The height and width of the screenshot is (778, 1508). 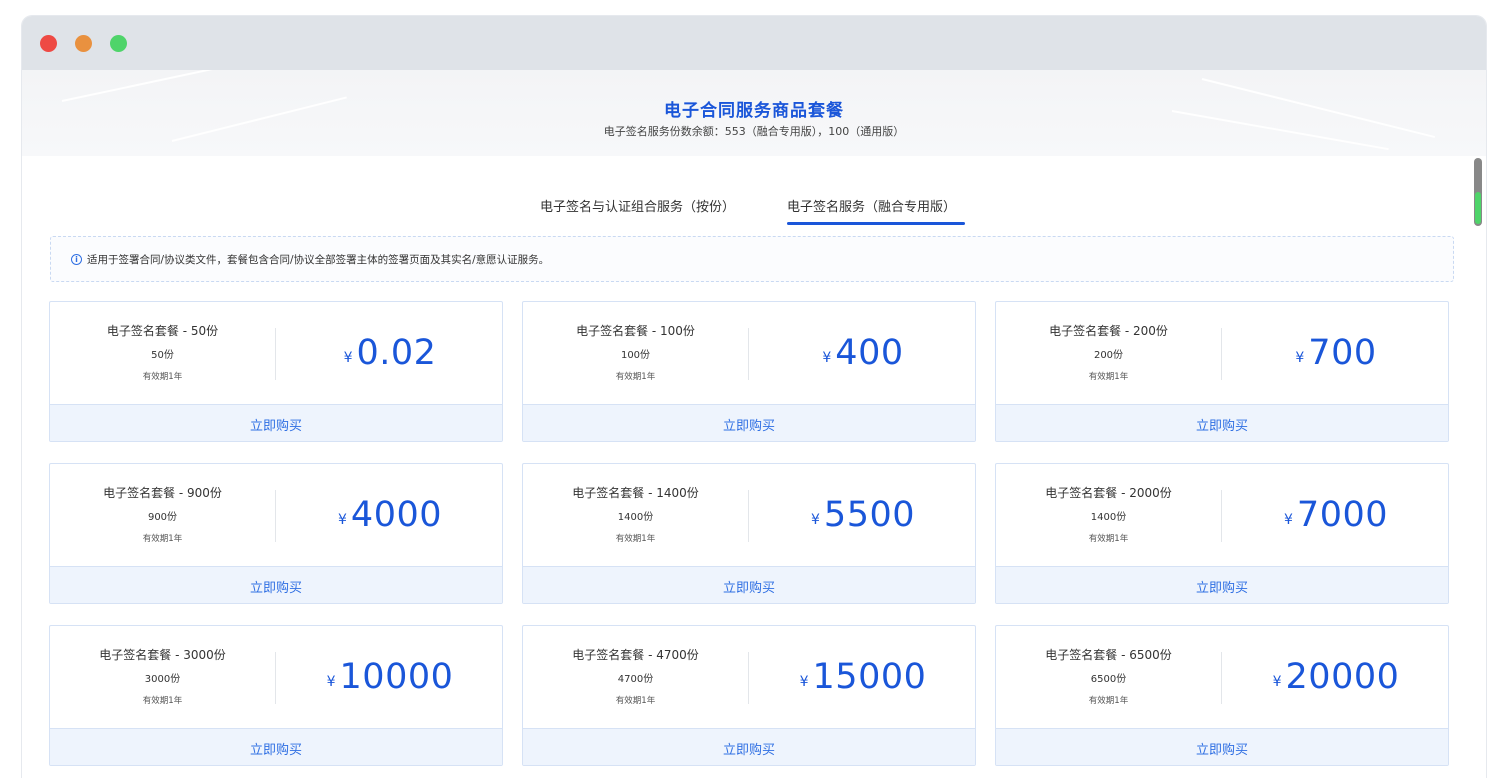 What do you see at coordinates (754, 43) in the screenshot?
I see `window-titlebar` at bounding box center [754, 43].